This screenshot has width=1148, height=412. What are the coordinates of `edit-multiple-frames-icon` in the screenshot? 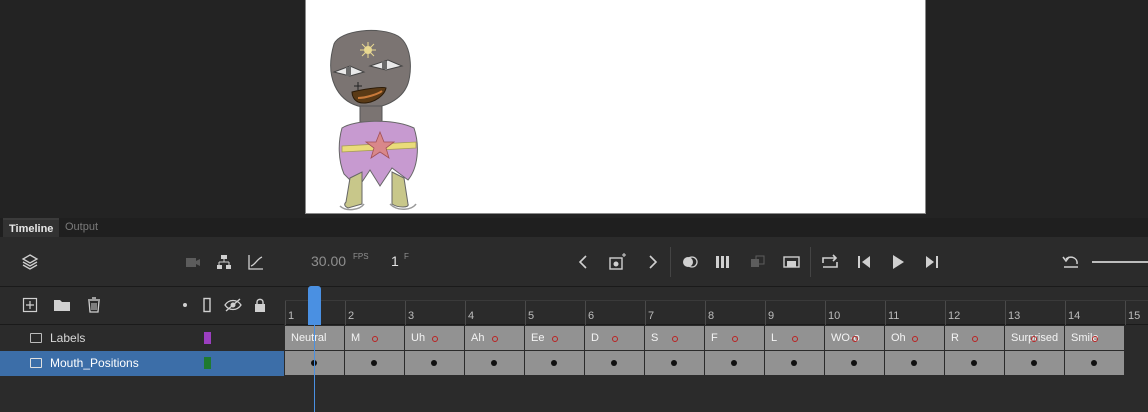 It's located at (724, 262).